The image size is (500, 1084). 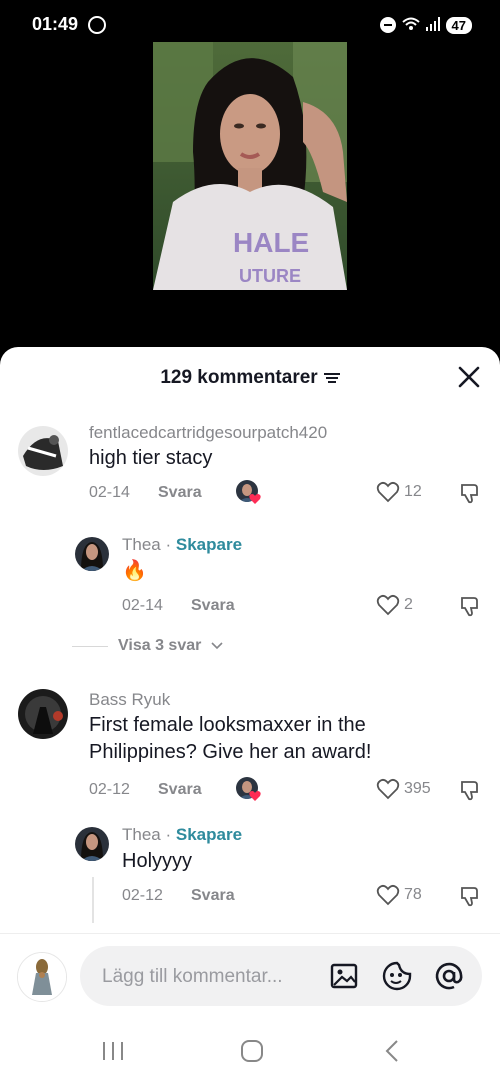 What do you see at coordinates (230, 752) in the screenshot?
I see `comment-text-line-2: Philippines? Give her an award!` at bounding box center [230, 752].